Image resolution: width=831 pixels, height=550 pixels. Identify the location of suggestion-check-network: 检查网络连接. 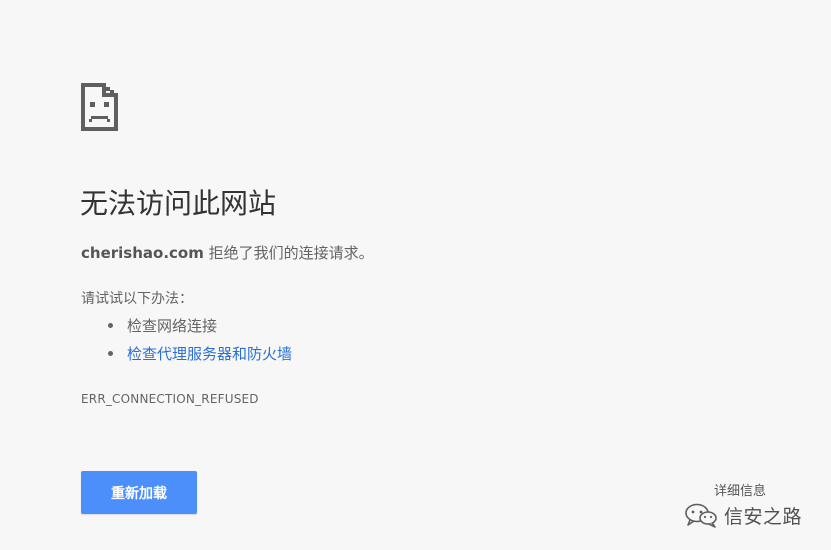
(186, 328).